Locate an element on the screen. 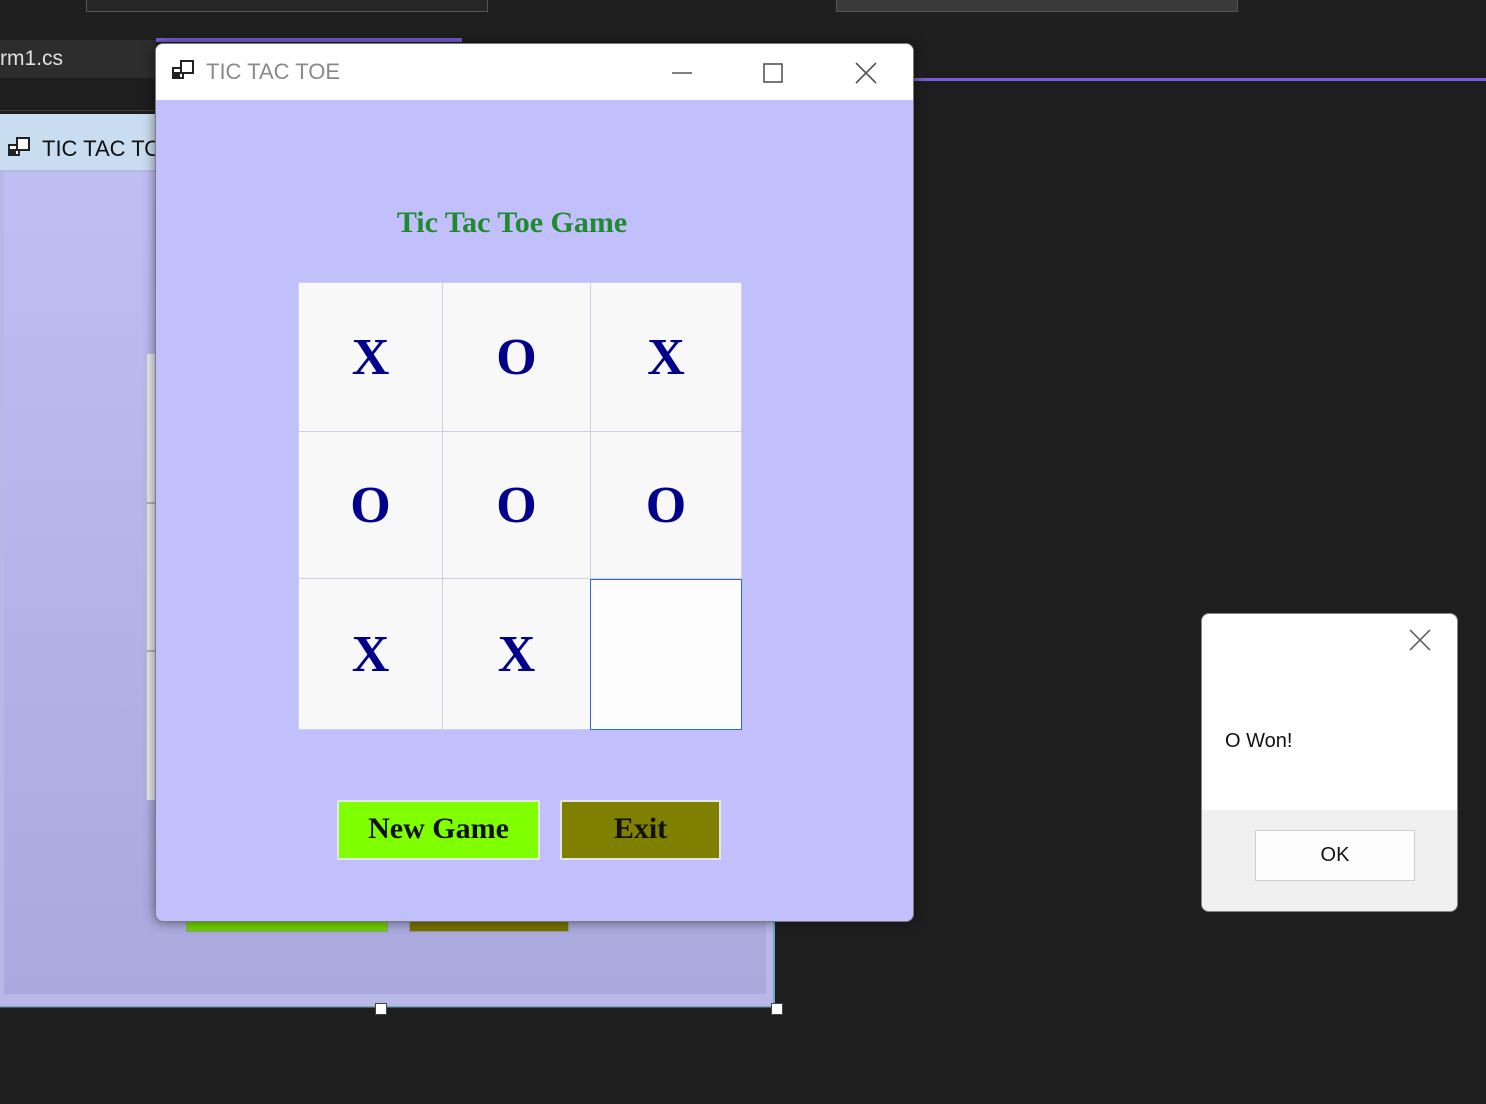  game-heading: Tic Tac Toe Game is located at coordinates (512, 222).